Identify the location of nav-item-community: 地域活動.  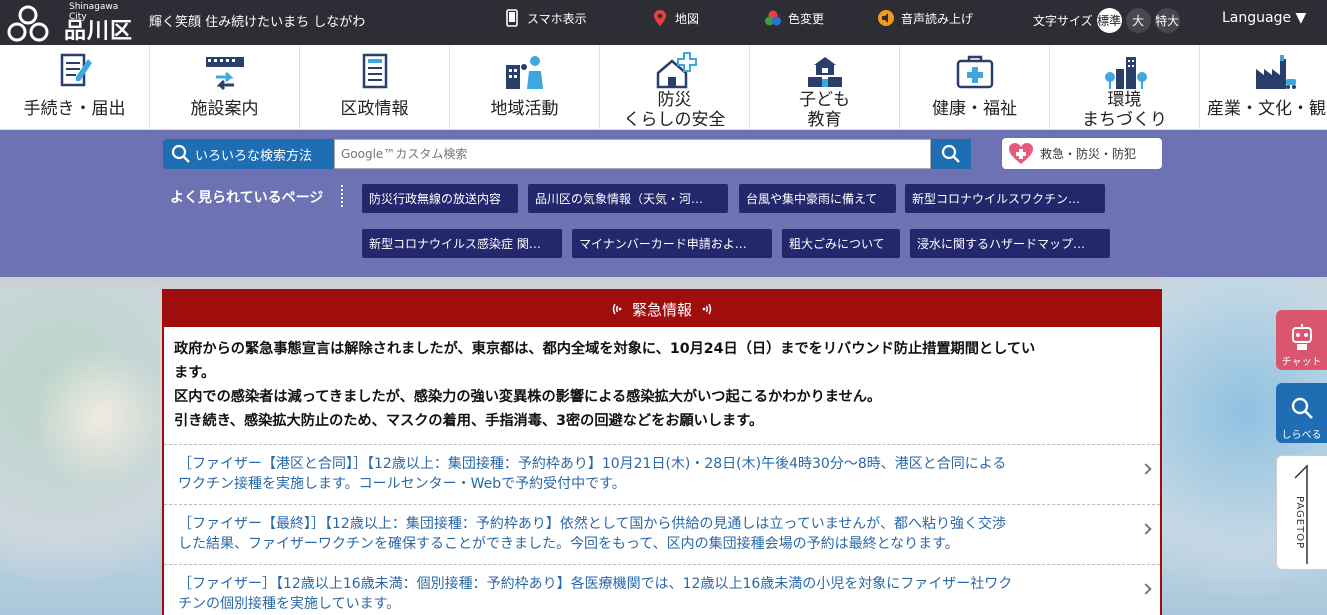
(525, 87).